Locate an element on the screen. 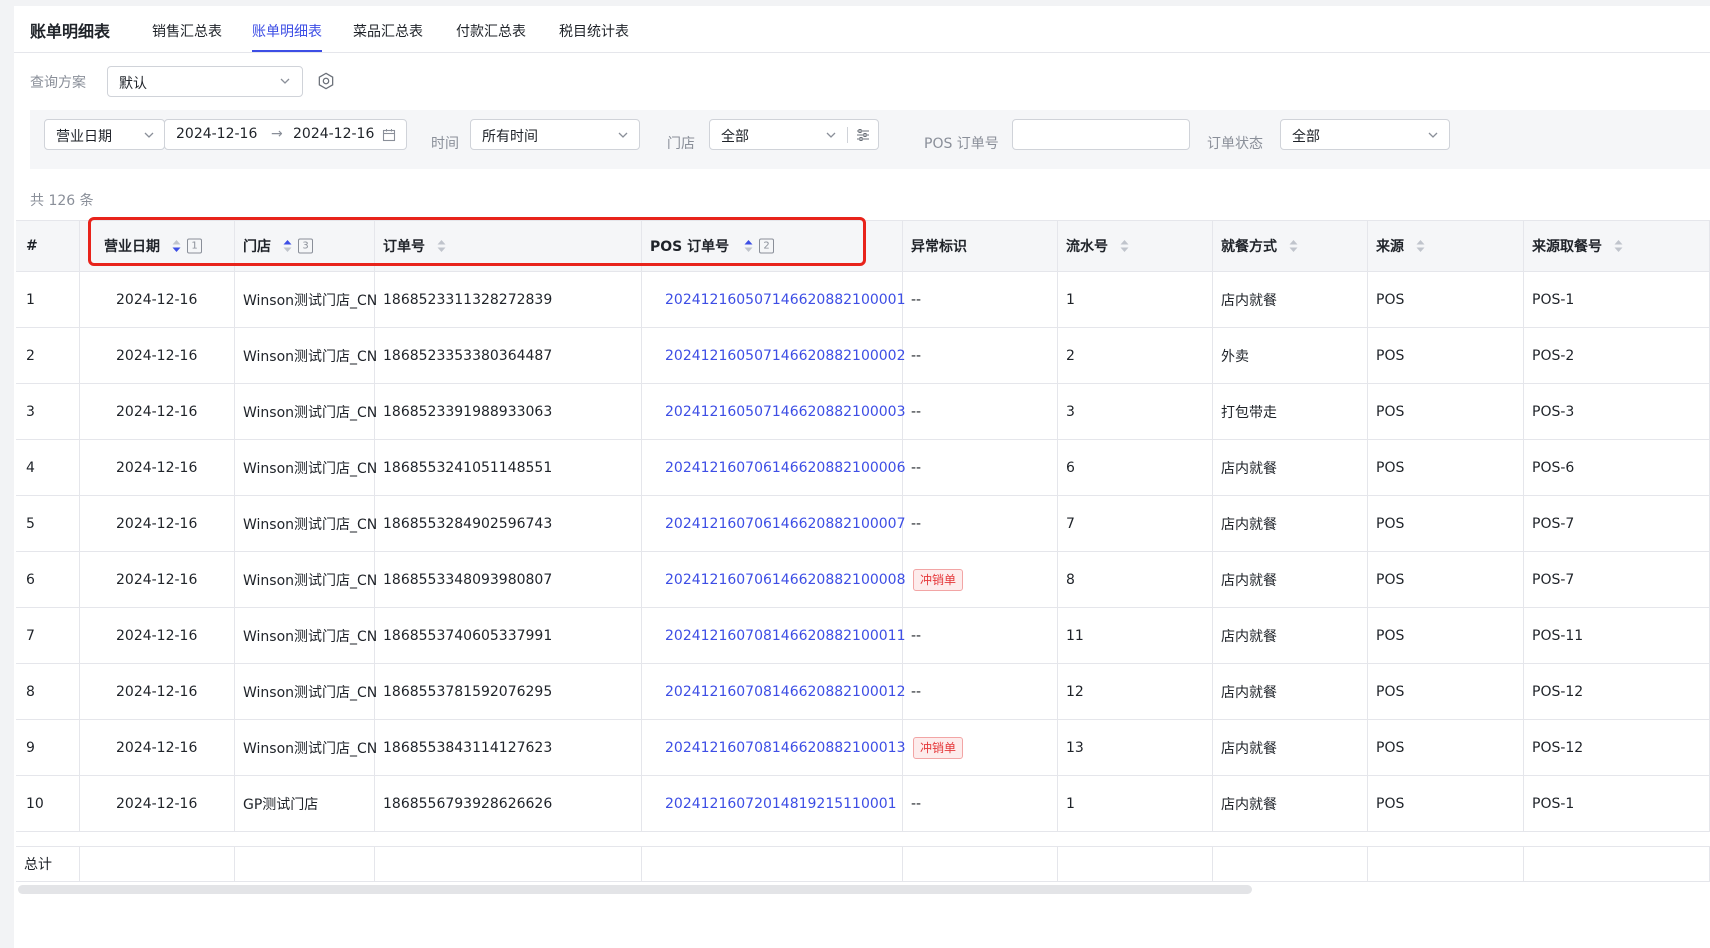 Image resolution: width=1710 pixels, height=948 pixels. chevron-down-icon is located at coordinates (285, 81).